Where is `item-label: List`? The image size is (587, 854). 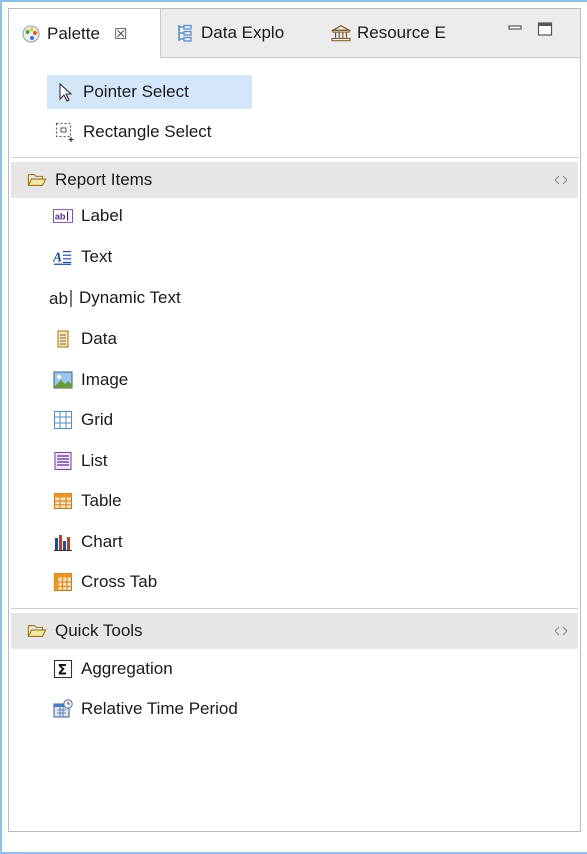
item-label: List is located at coordinates (94, 460).